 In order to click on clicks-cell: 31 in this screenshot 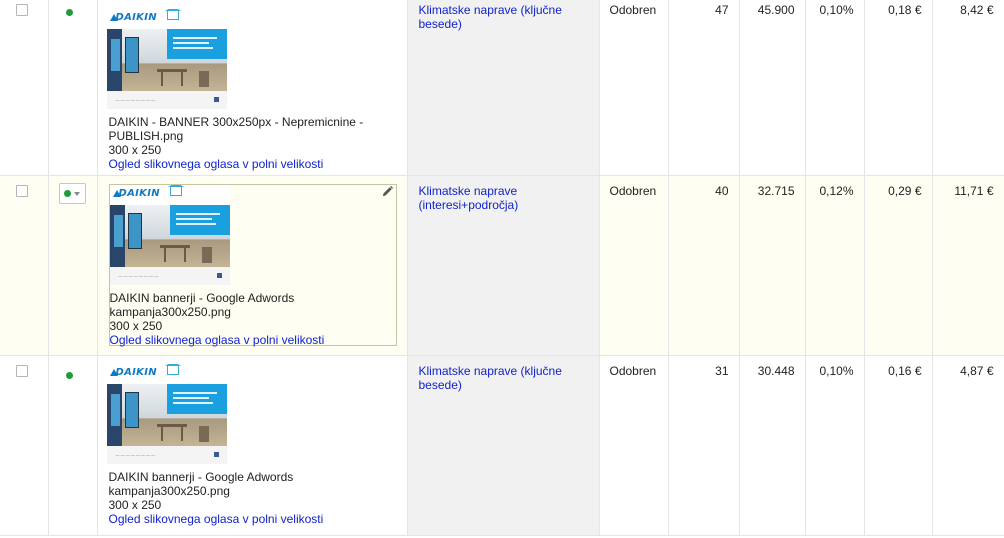, I will do `click(704, 445)`.